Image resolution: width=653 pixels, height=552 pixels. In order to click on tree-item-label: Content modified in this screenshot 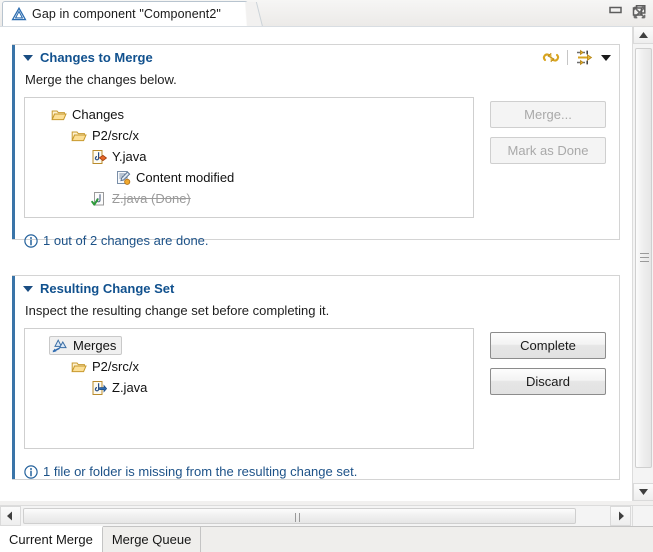, I will do `click(185, 177)`.